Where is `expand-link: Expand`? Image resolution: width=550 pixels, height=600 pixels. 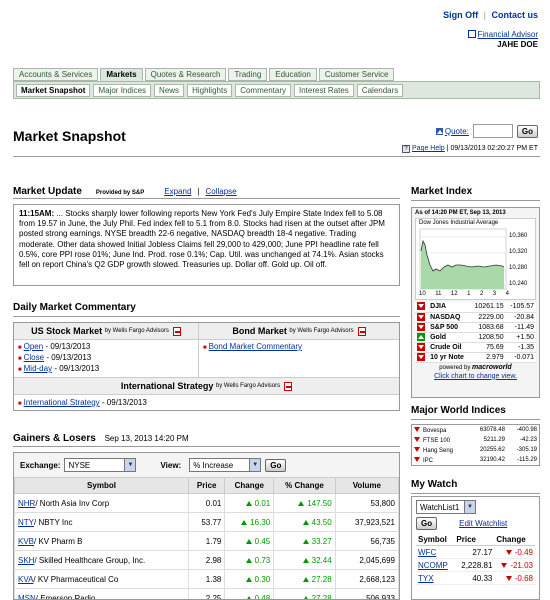 expand-link: Expand is located at coordinates (177, 191).